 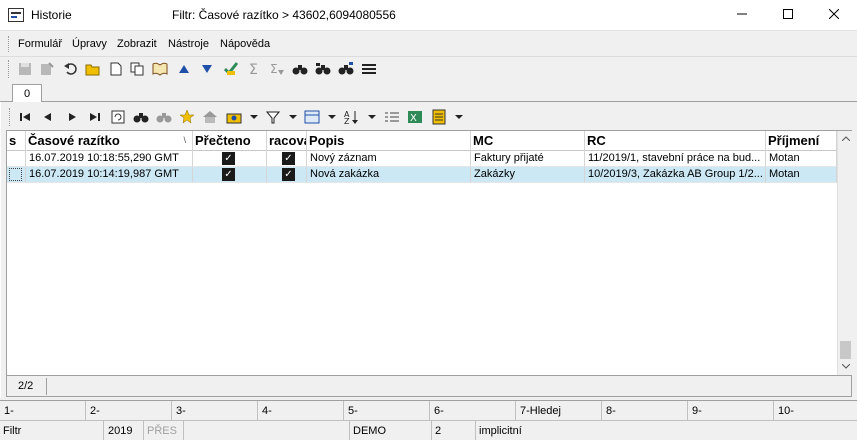 What do you see at coordinates (323, 69) in the screenshot?
I see `find-next-icon` at bounding box center [323, 69].